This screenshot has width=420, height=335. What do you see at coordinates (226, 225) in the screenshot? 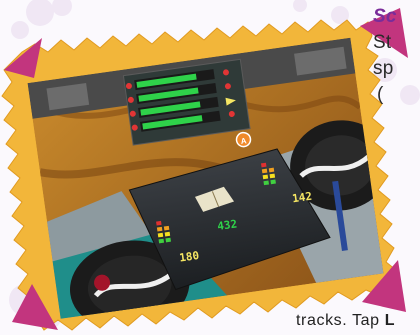
I see `lcd-center-value: 432` at bounding box center [226, 225].